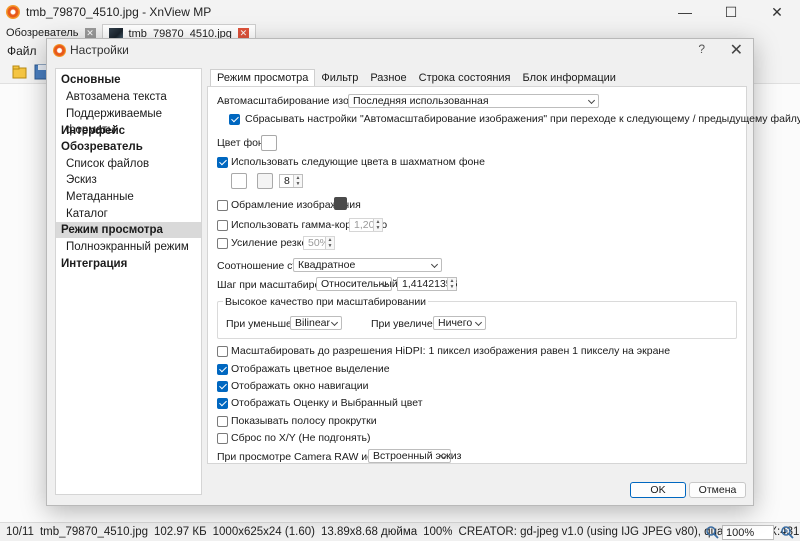 This screenshot has width=800, height=541. What do you see at coordinates (128, 164) in the screenshot?
I see `nav-item-file-list: Список файлов` at bounding box center [128, 164].